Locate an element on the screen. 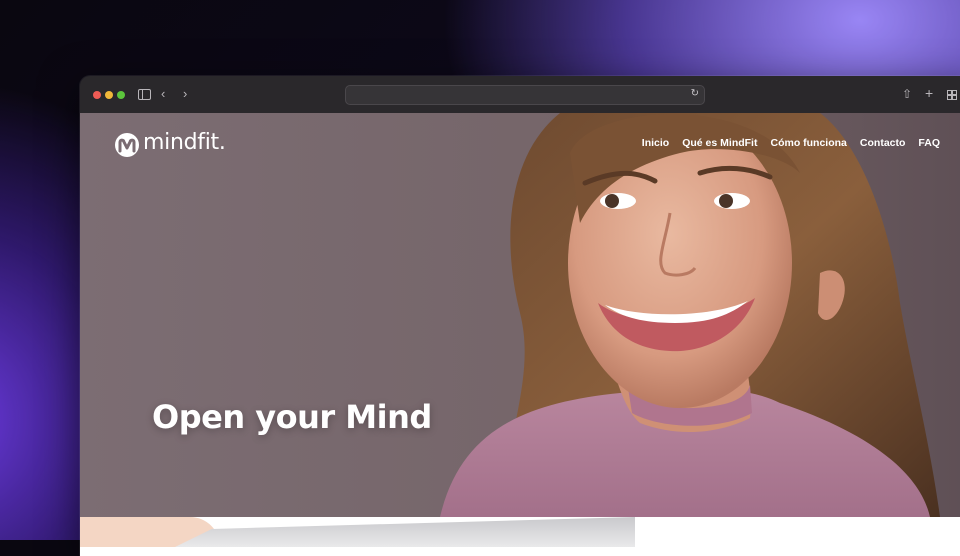 The height and width of the screenshot is (556, 960). logo-mark-icon is located at coordinates (127, 145).